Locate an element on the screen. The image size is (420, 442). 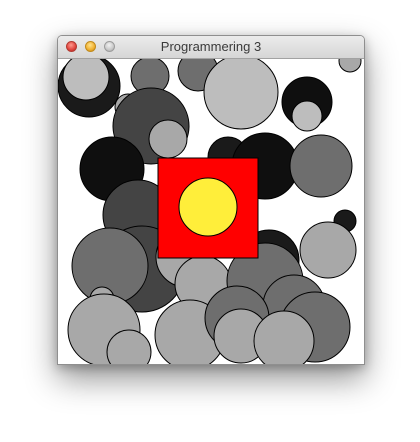
title-bar: Programmering 3 is located at coordinates (211, 47).